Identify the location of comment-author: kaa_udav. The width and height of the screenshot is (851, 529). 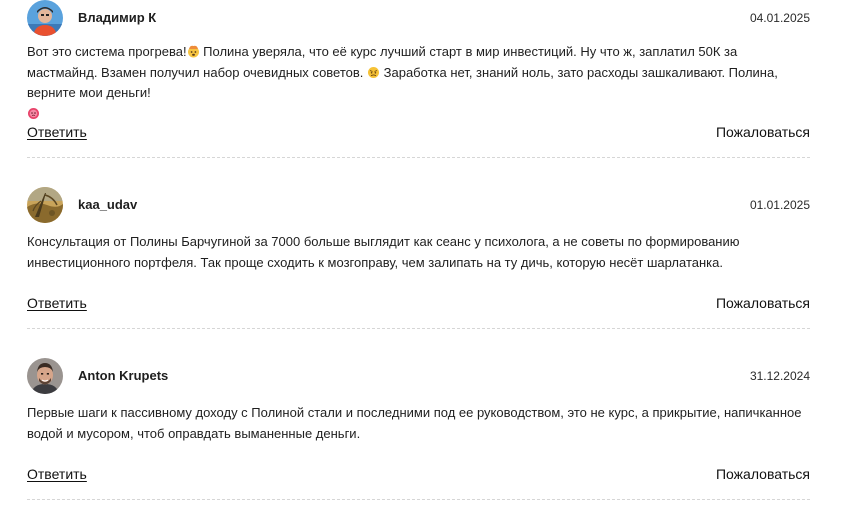
(108, 204).